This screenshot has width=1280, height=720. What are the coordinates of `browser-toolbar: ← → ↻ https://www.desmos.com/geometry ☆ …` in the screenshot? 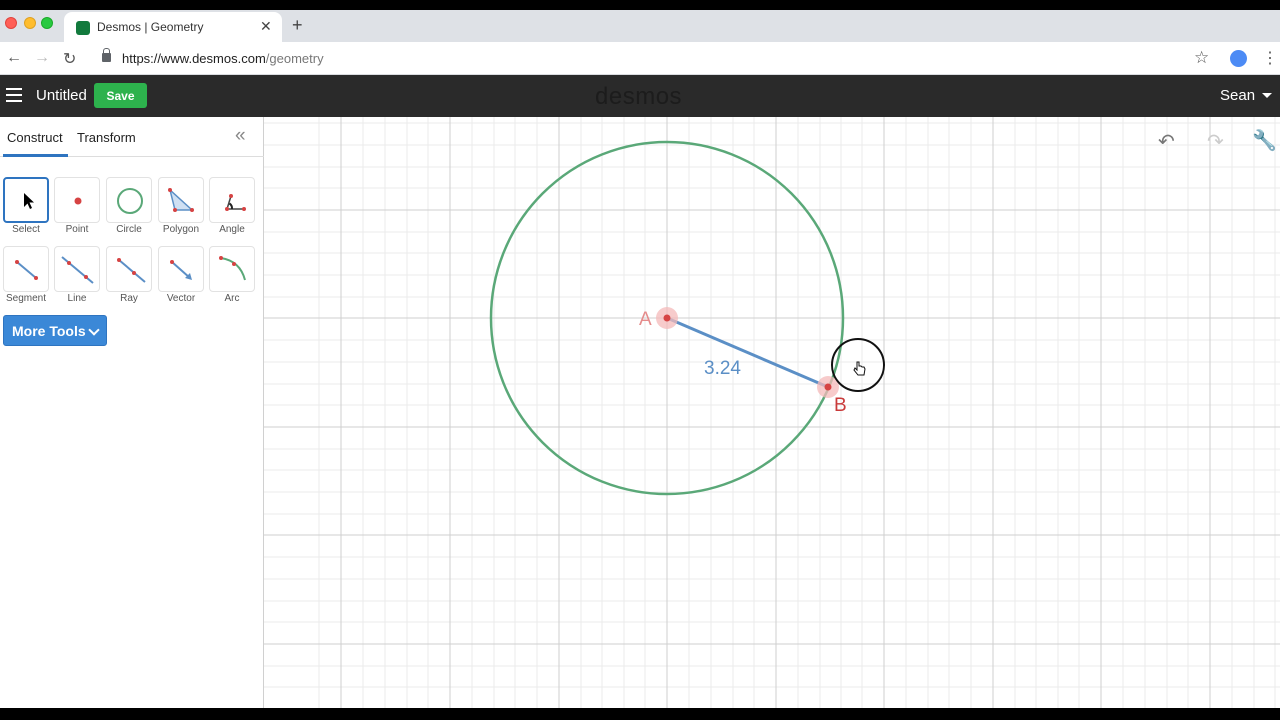 It's located at (640, 58).